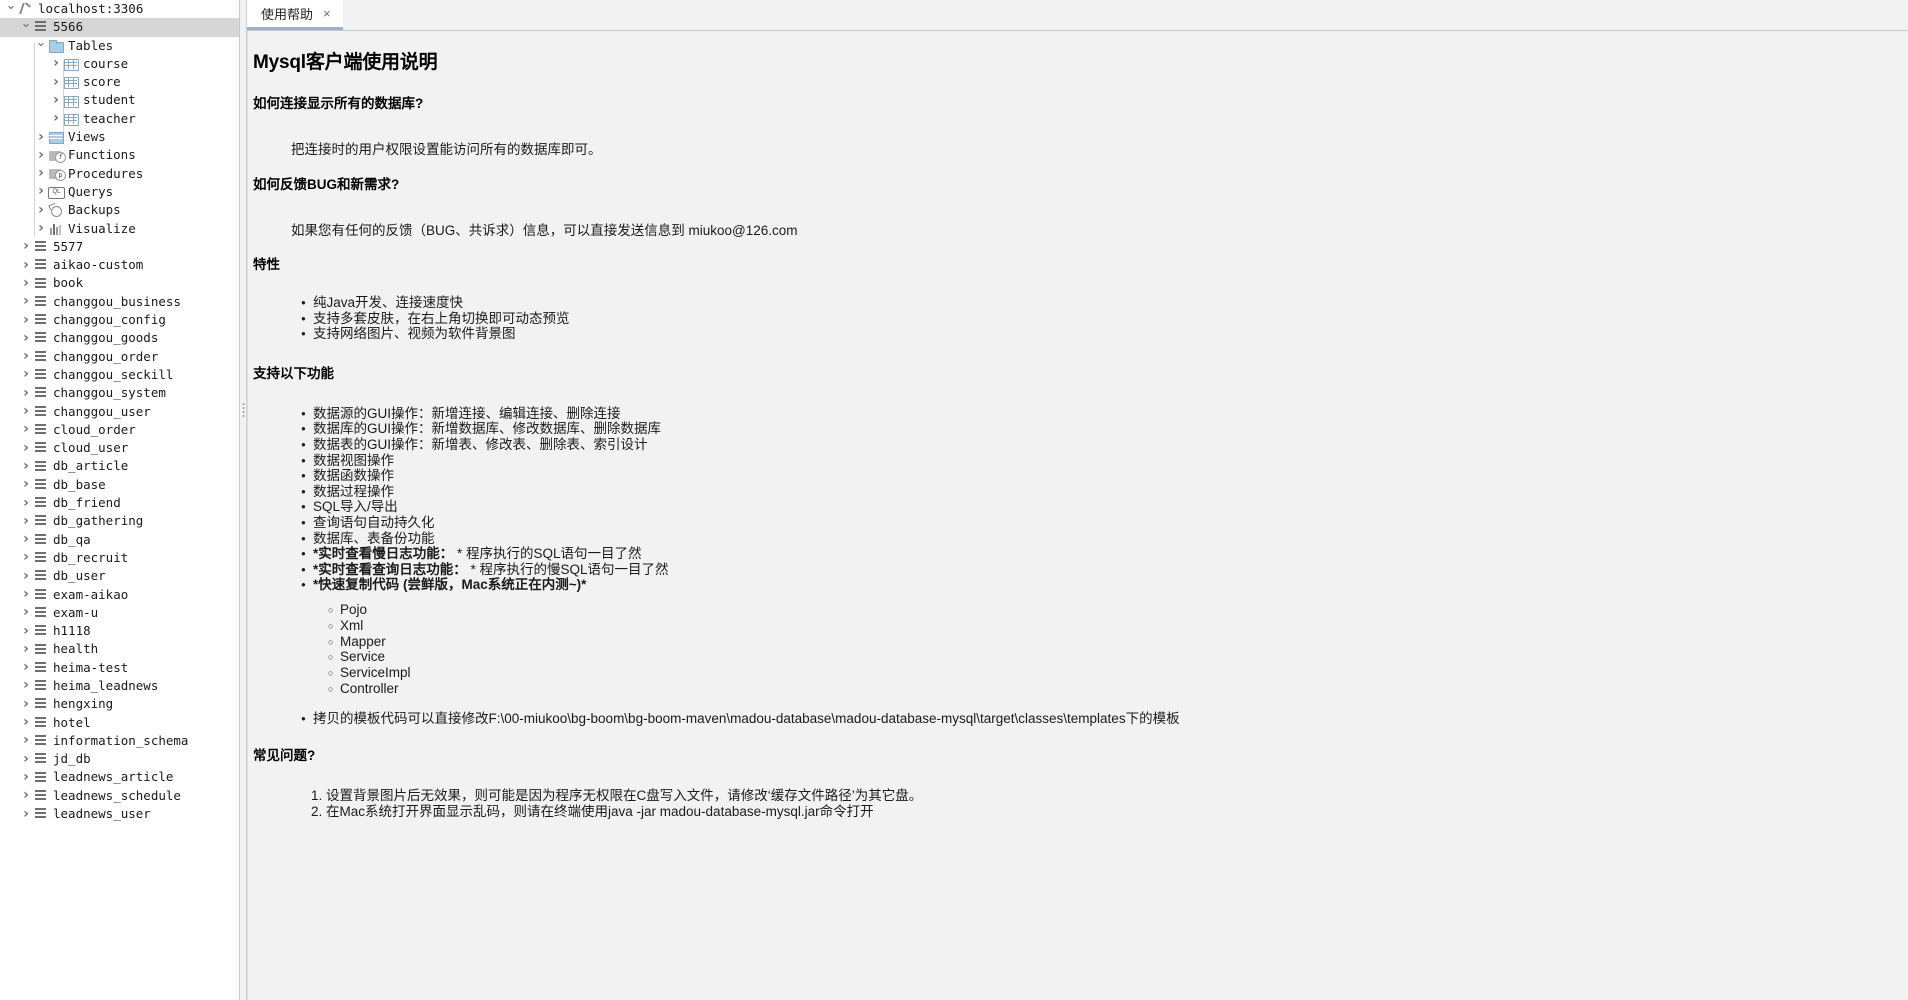 The height and width of the screenshot is (1000, 1908). Describe the element at coordinates (119, 595) in the screenshot. I see `tree-node-exam-aikao: exam-aikao` at that location.